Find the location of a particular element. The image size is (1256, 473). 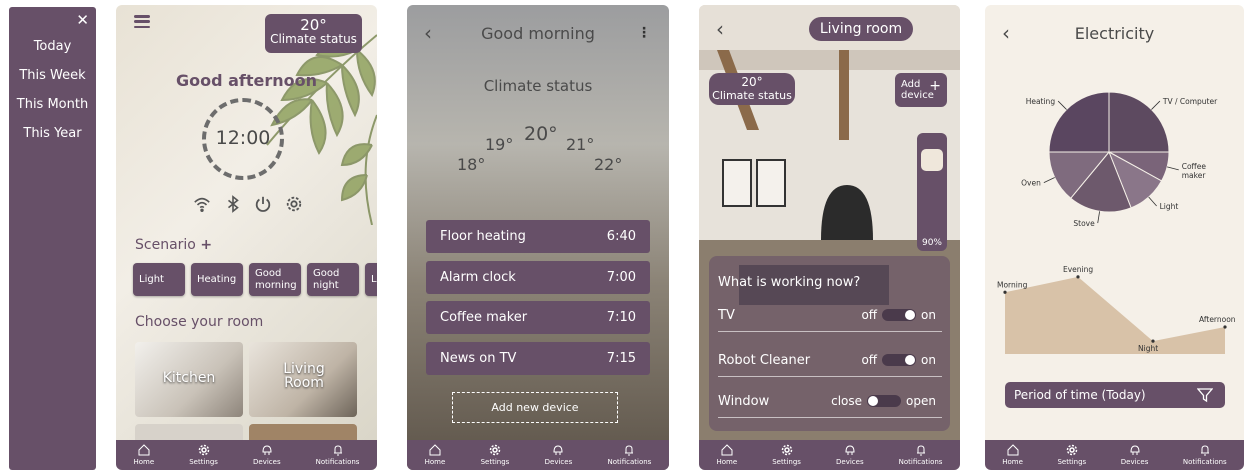

bluetooth-icon is located at coordinates (233, 204).